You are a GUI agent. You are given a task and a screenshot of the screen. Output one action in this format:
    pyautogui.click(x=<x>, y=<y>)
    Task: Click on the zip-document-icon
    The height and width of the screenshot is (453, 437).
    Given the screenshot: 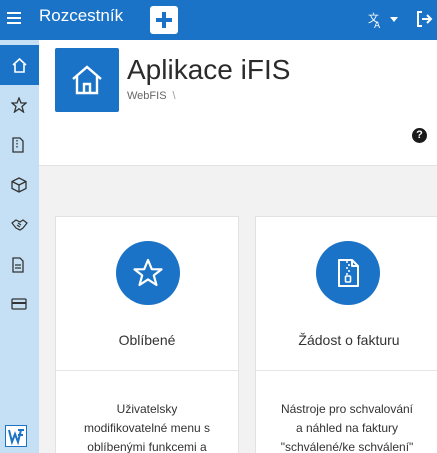 What is the action you would take?
    pyautogui.click(x=348, y=273)
    